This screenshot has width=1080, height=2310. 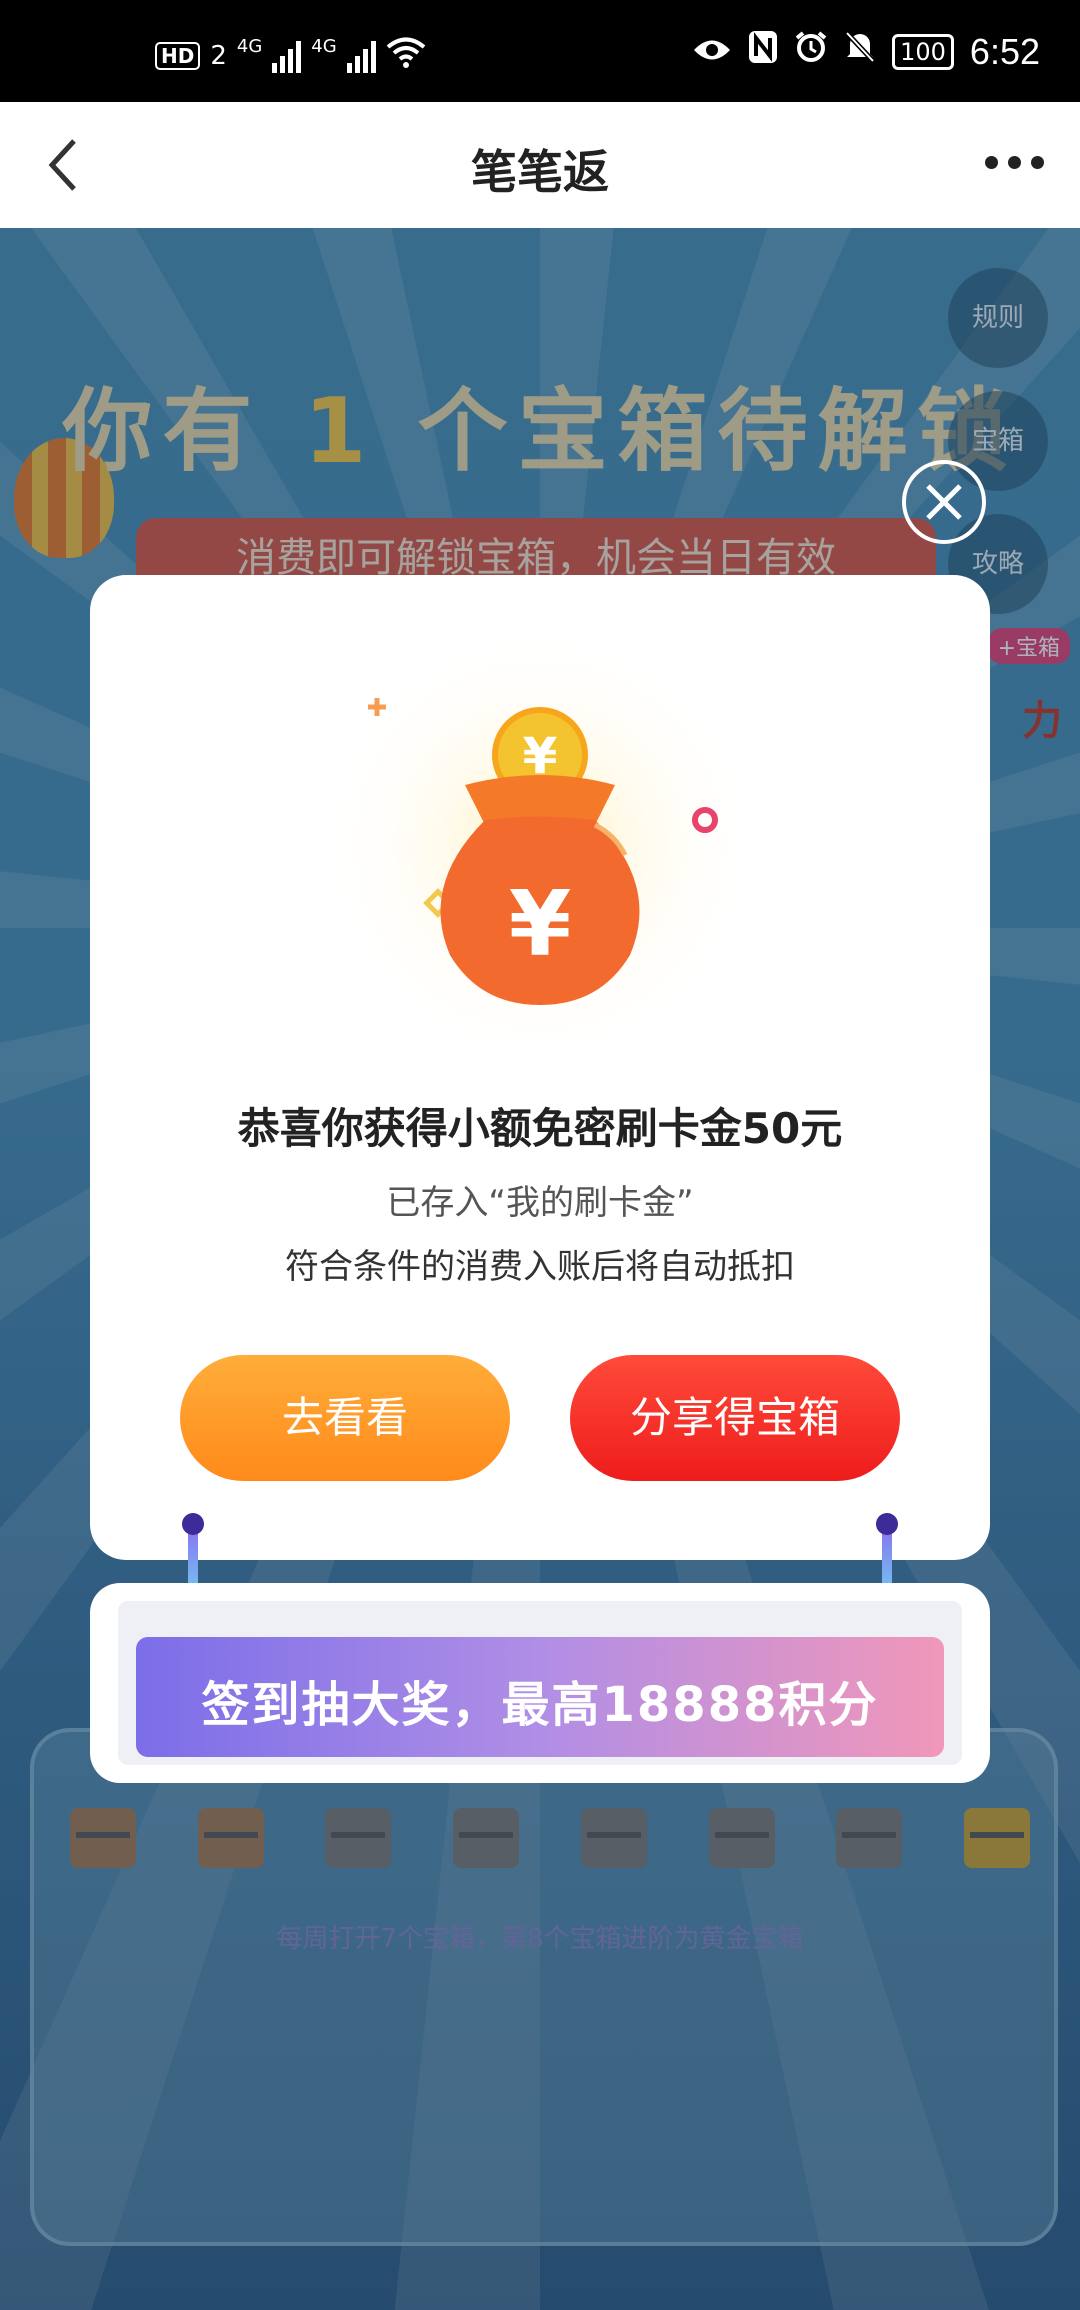 What do you see at coordinates (763, 51) in the screenshot?
I see `nfc-icon` at bounding box center [763, 51].